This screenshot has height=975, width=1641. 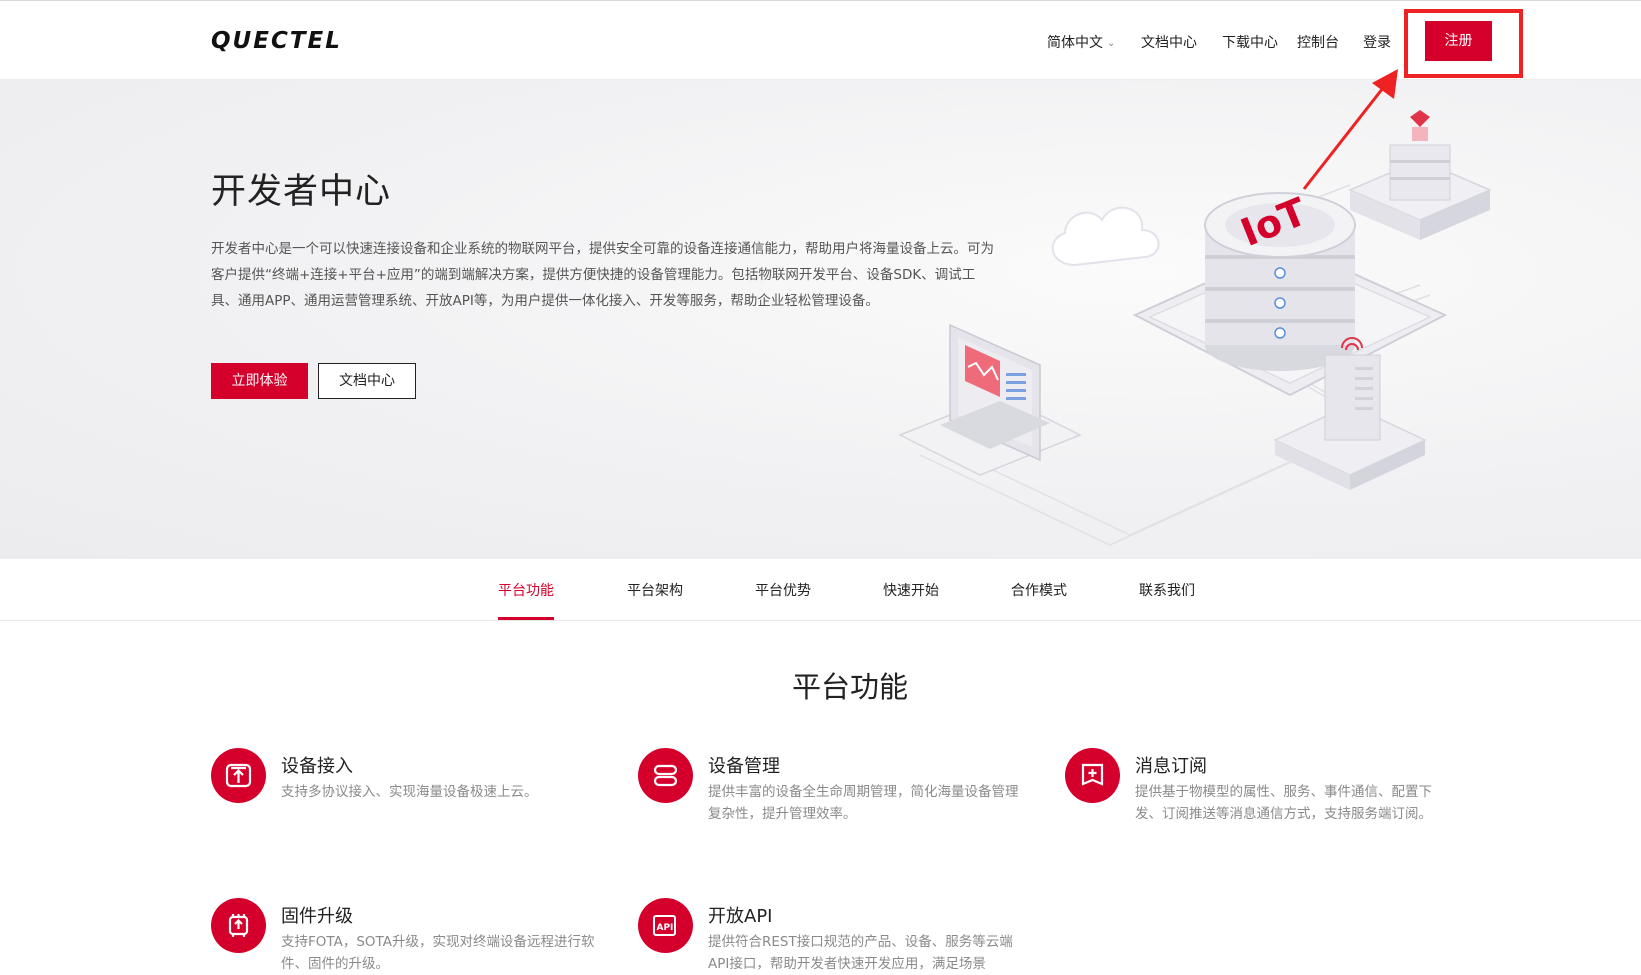 What do you see at coordinates (409, 792) in the screenshot?
I see `feature-description: 支持多协议接入、实现海量设备极速上云。` at bounding box center [409, 792].